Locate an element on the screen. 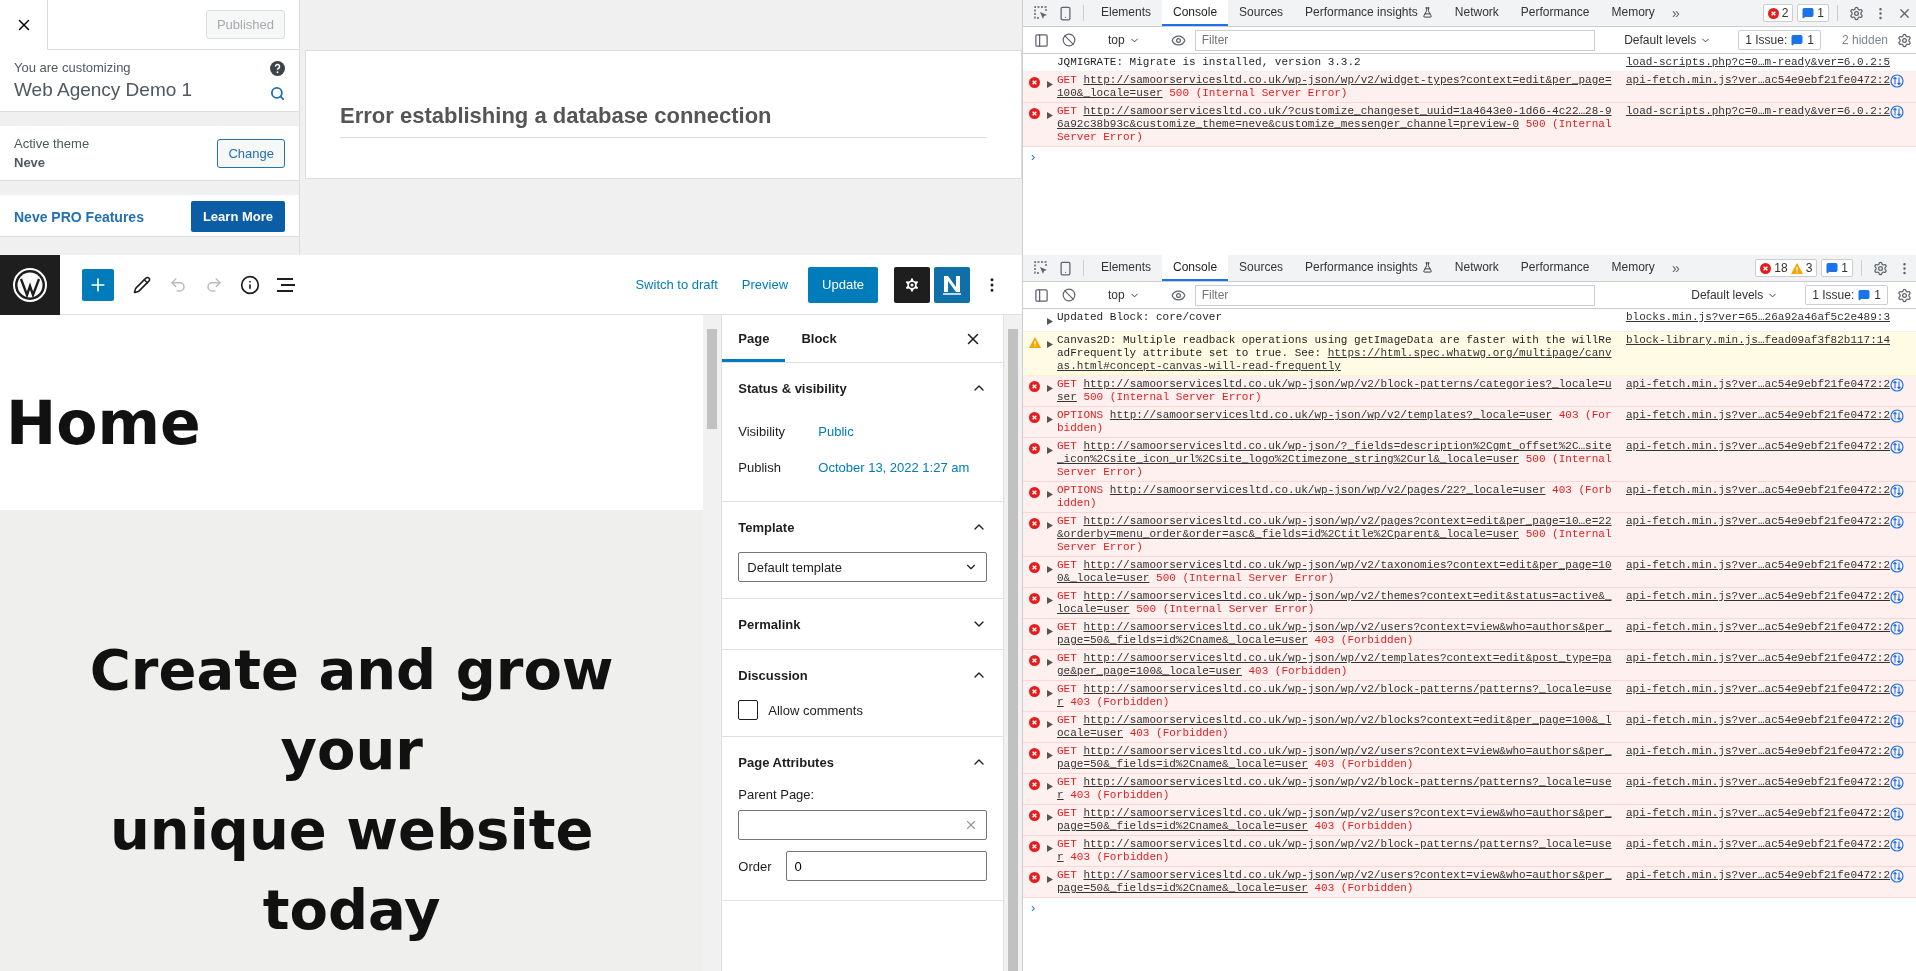 This screenshot has width=1916, height=971. panel-header: Page Attributes is located at coordinates (862, 762).